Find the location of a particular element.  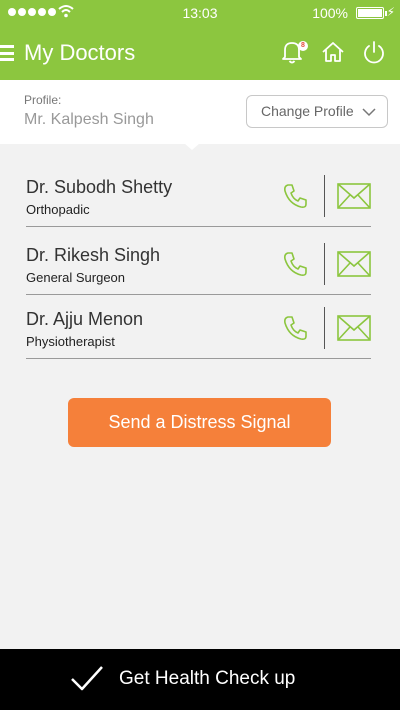

distress-signal-button: Send a Distress Signal is located at coordinates (199, 422).